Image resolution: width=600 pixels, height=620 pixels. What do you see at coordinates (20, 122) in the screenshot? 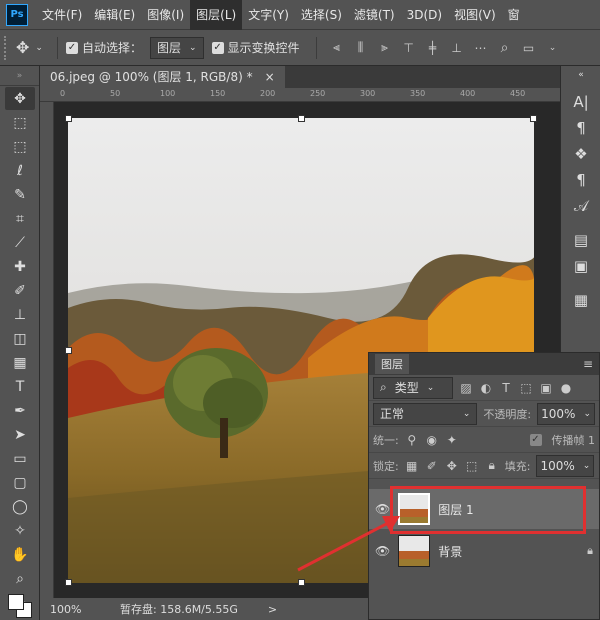
I see `artboard-tool-icon: ⬚` at bounding box center [20, 122].